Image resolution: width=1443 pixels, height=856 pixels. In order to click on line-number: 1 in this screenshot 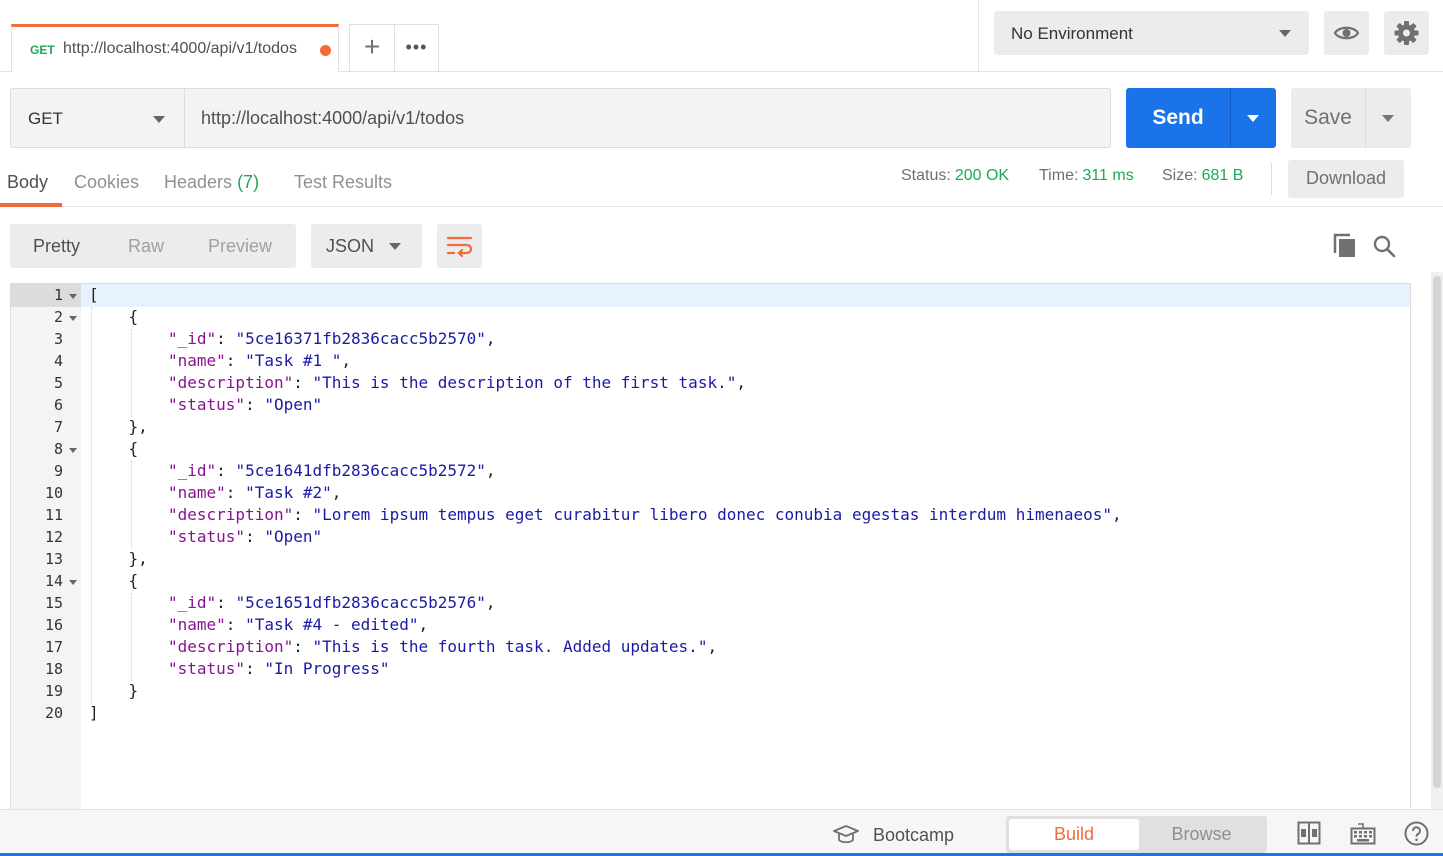, I will do `click(58, 295)`.